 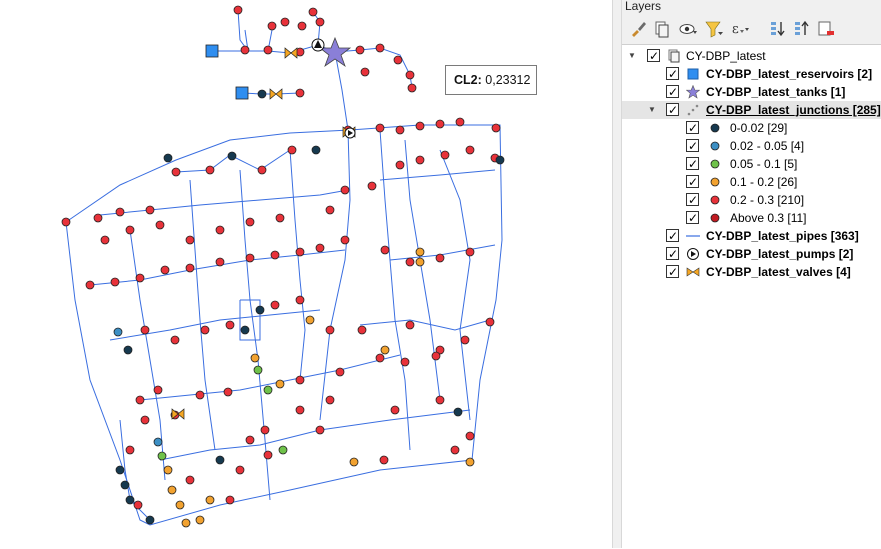 What do you see at coordinates (751, 56) in the screenshot?
I see `layer-group-row: ▼ CY-DBP_latest` at bounding box center [751, 56].